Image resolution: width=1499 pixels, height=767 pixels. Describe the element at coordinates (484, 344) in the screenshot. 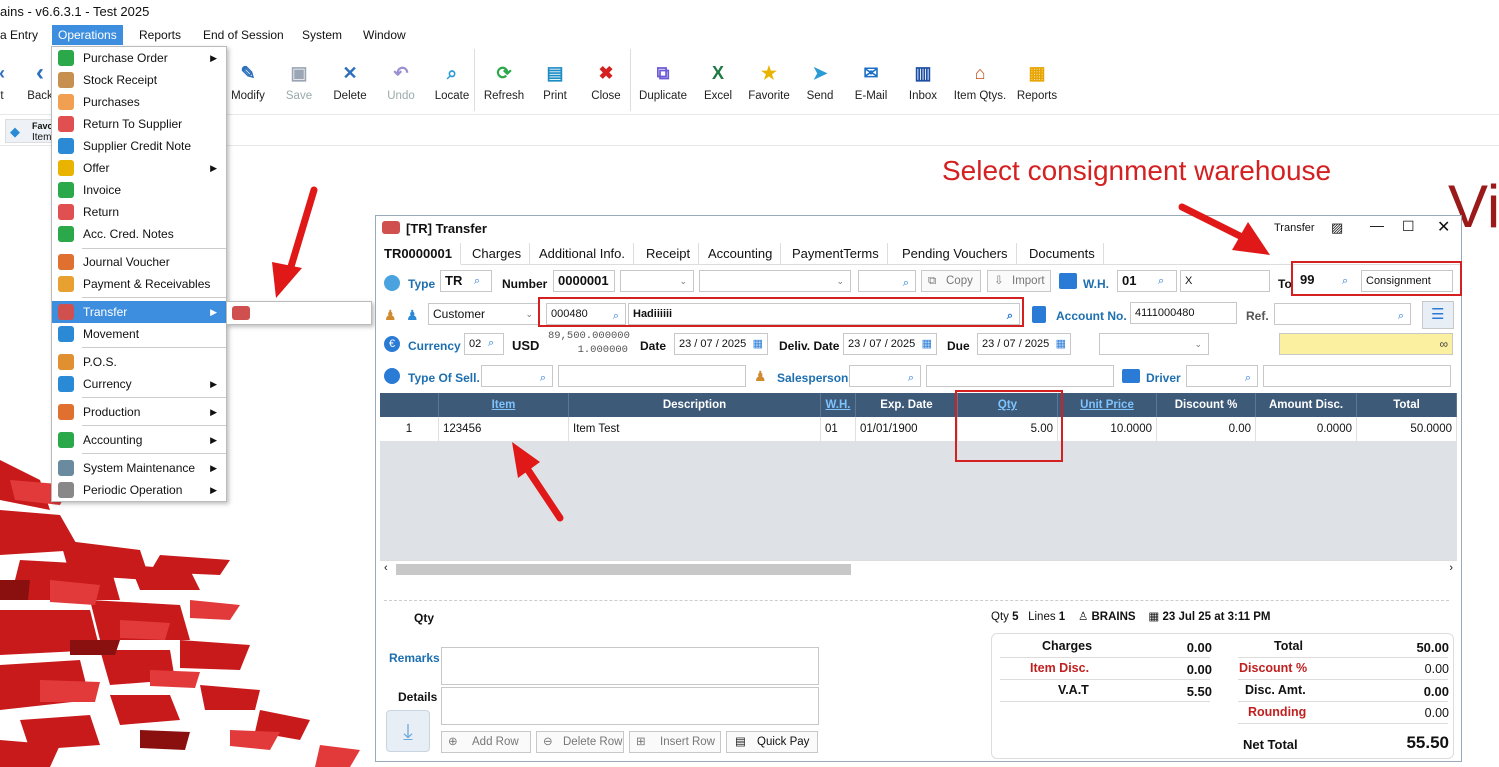

I see `currency-code-input: 02` at that location.